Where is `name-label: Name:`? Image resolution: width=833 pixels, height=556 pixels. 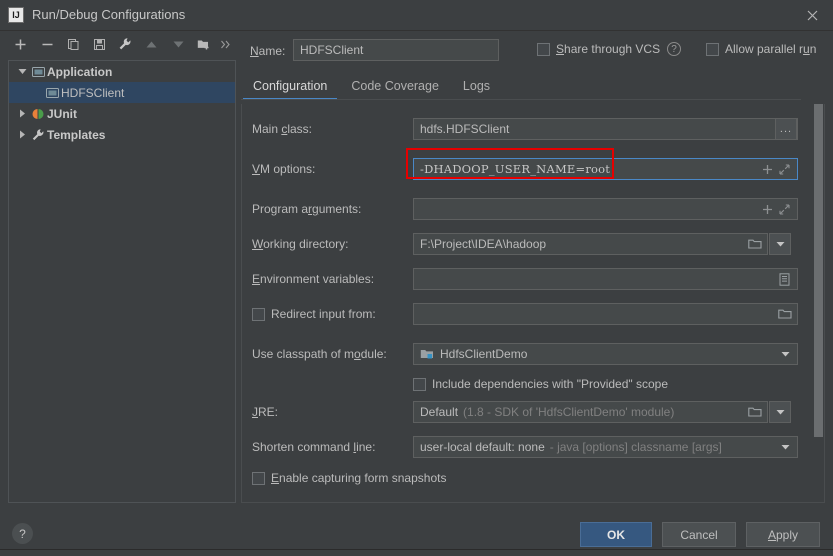 name-label: Name: is located at coordinates (268, 51).